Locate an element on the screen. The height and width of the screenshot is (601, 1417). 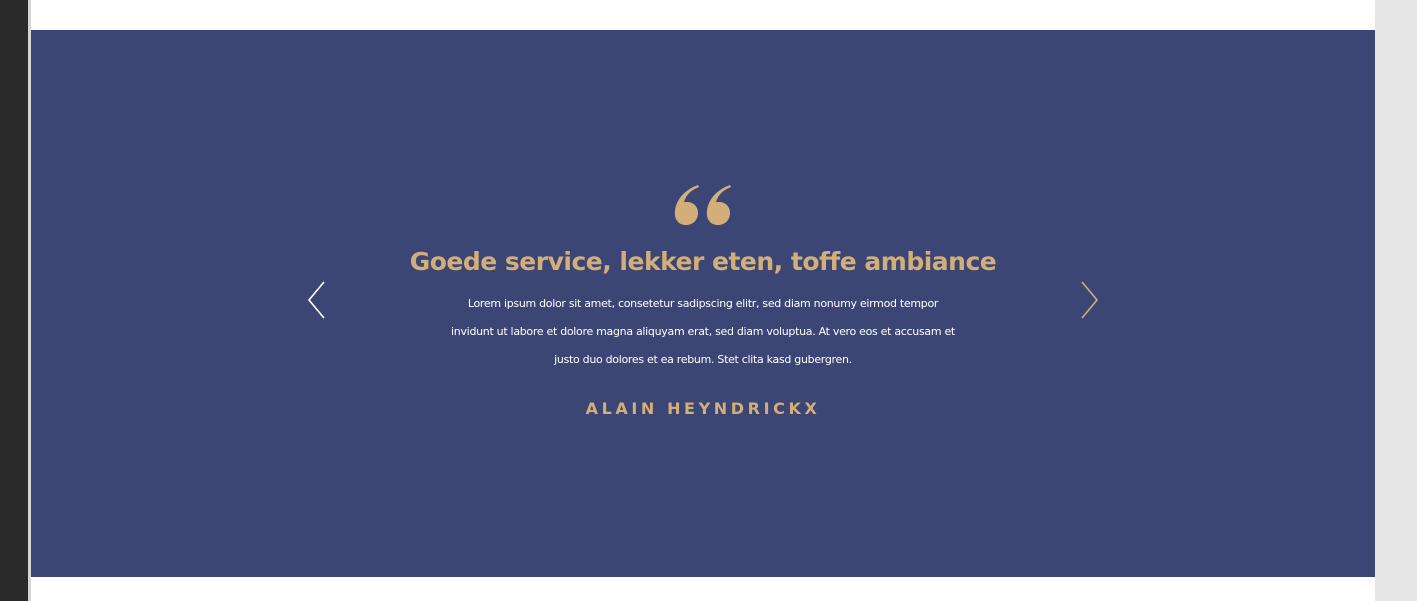
chevron-right-icon is located at coordinates (1090, 300).